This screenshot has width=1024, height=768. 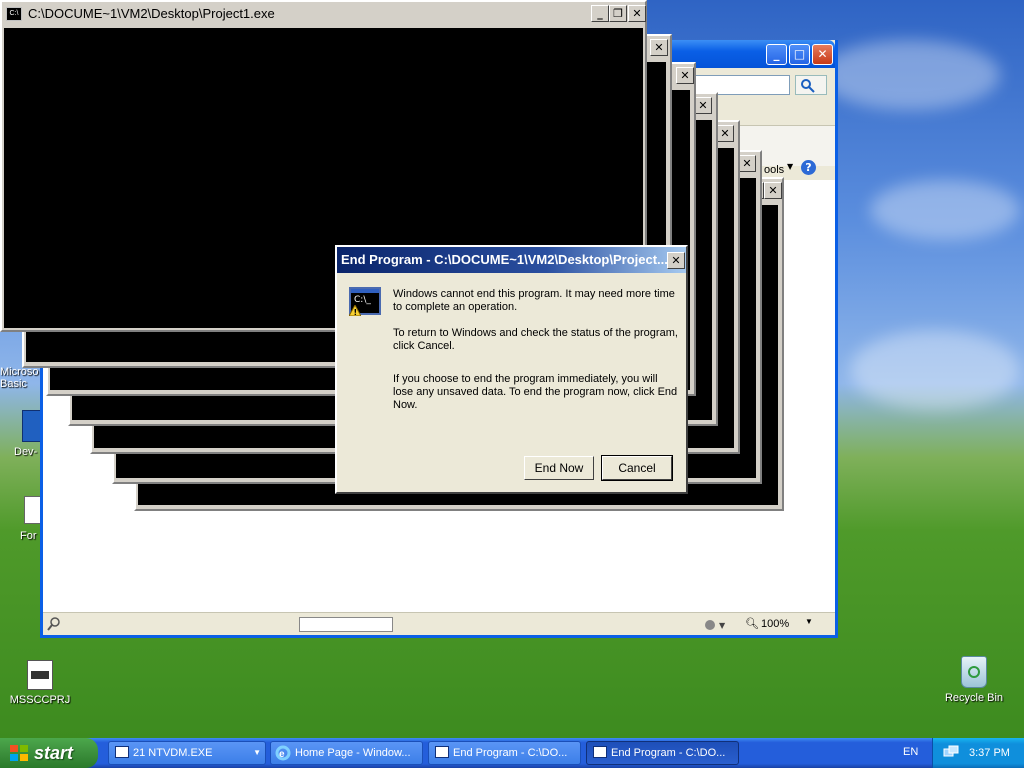 I want to click on windows-flag-icon, so click(x=19, y=753).